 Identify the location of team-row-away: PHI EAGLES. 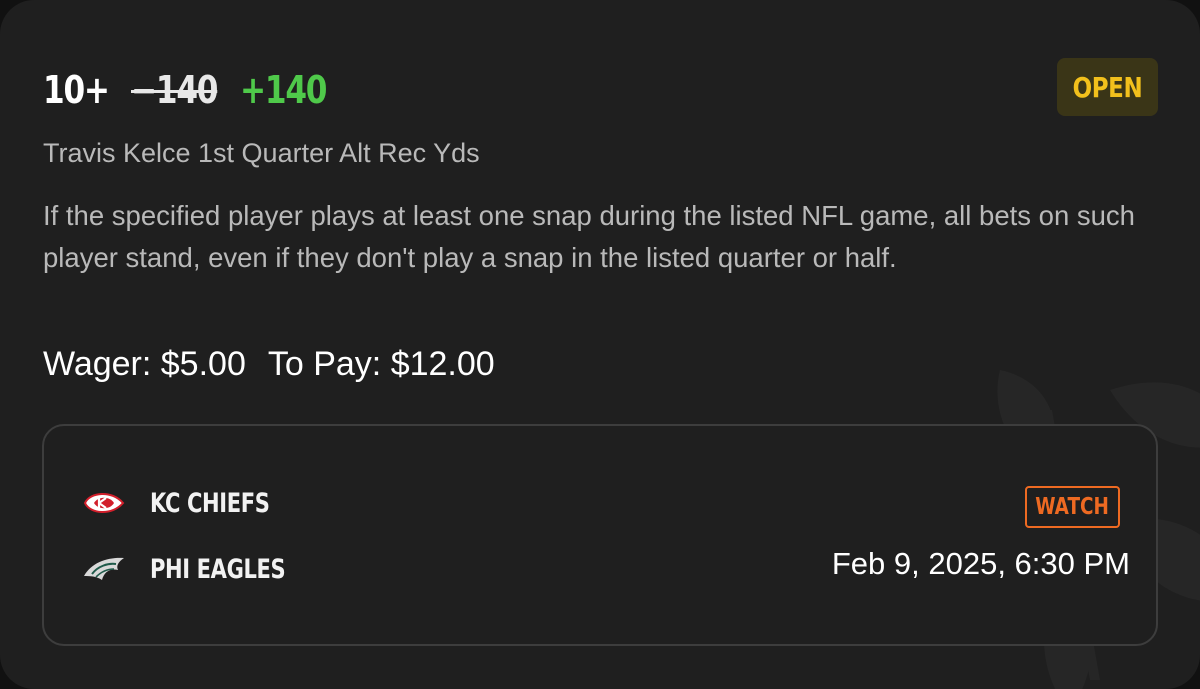
(202, 569).